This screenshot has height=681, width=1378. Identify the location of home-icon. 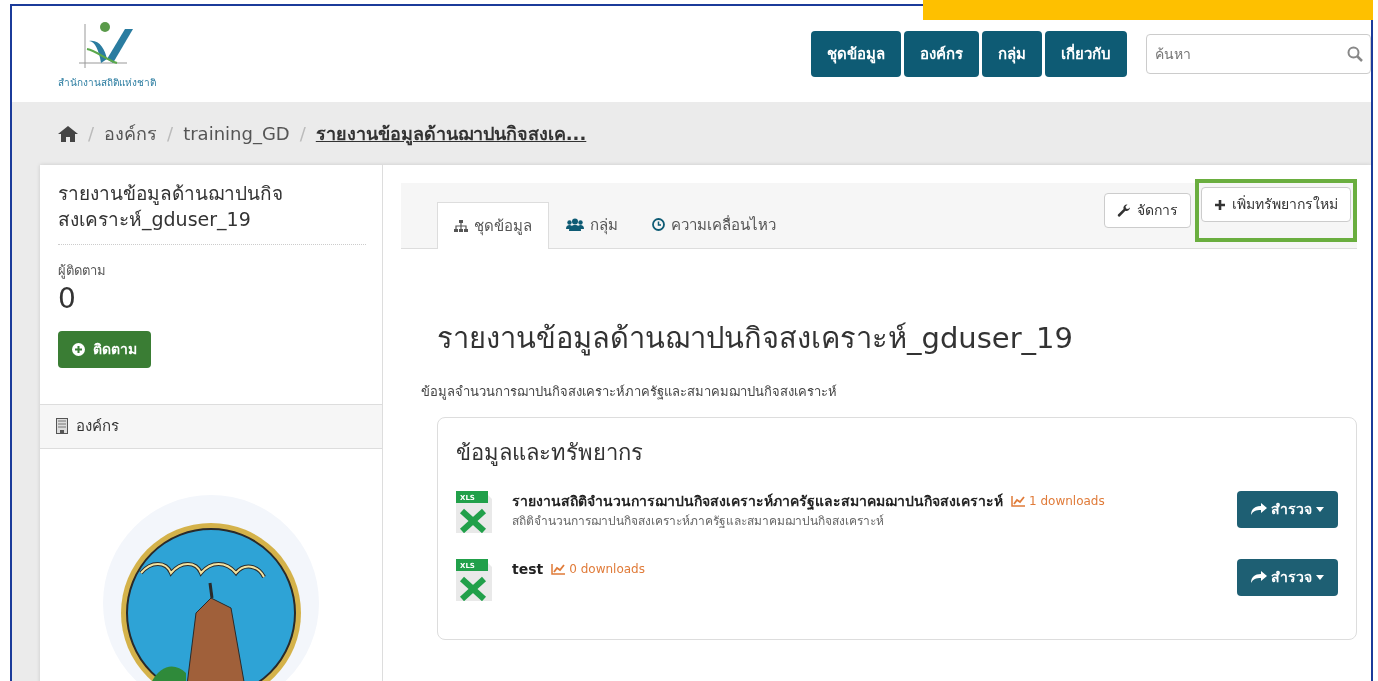
(68, 133).